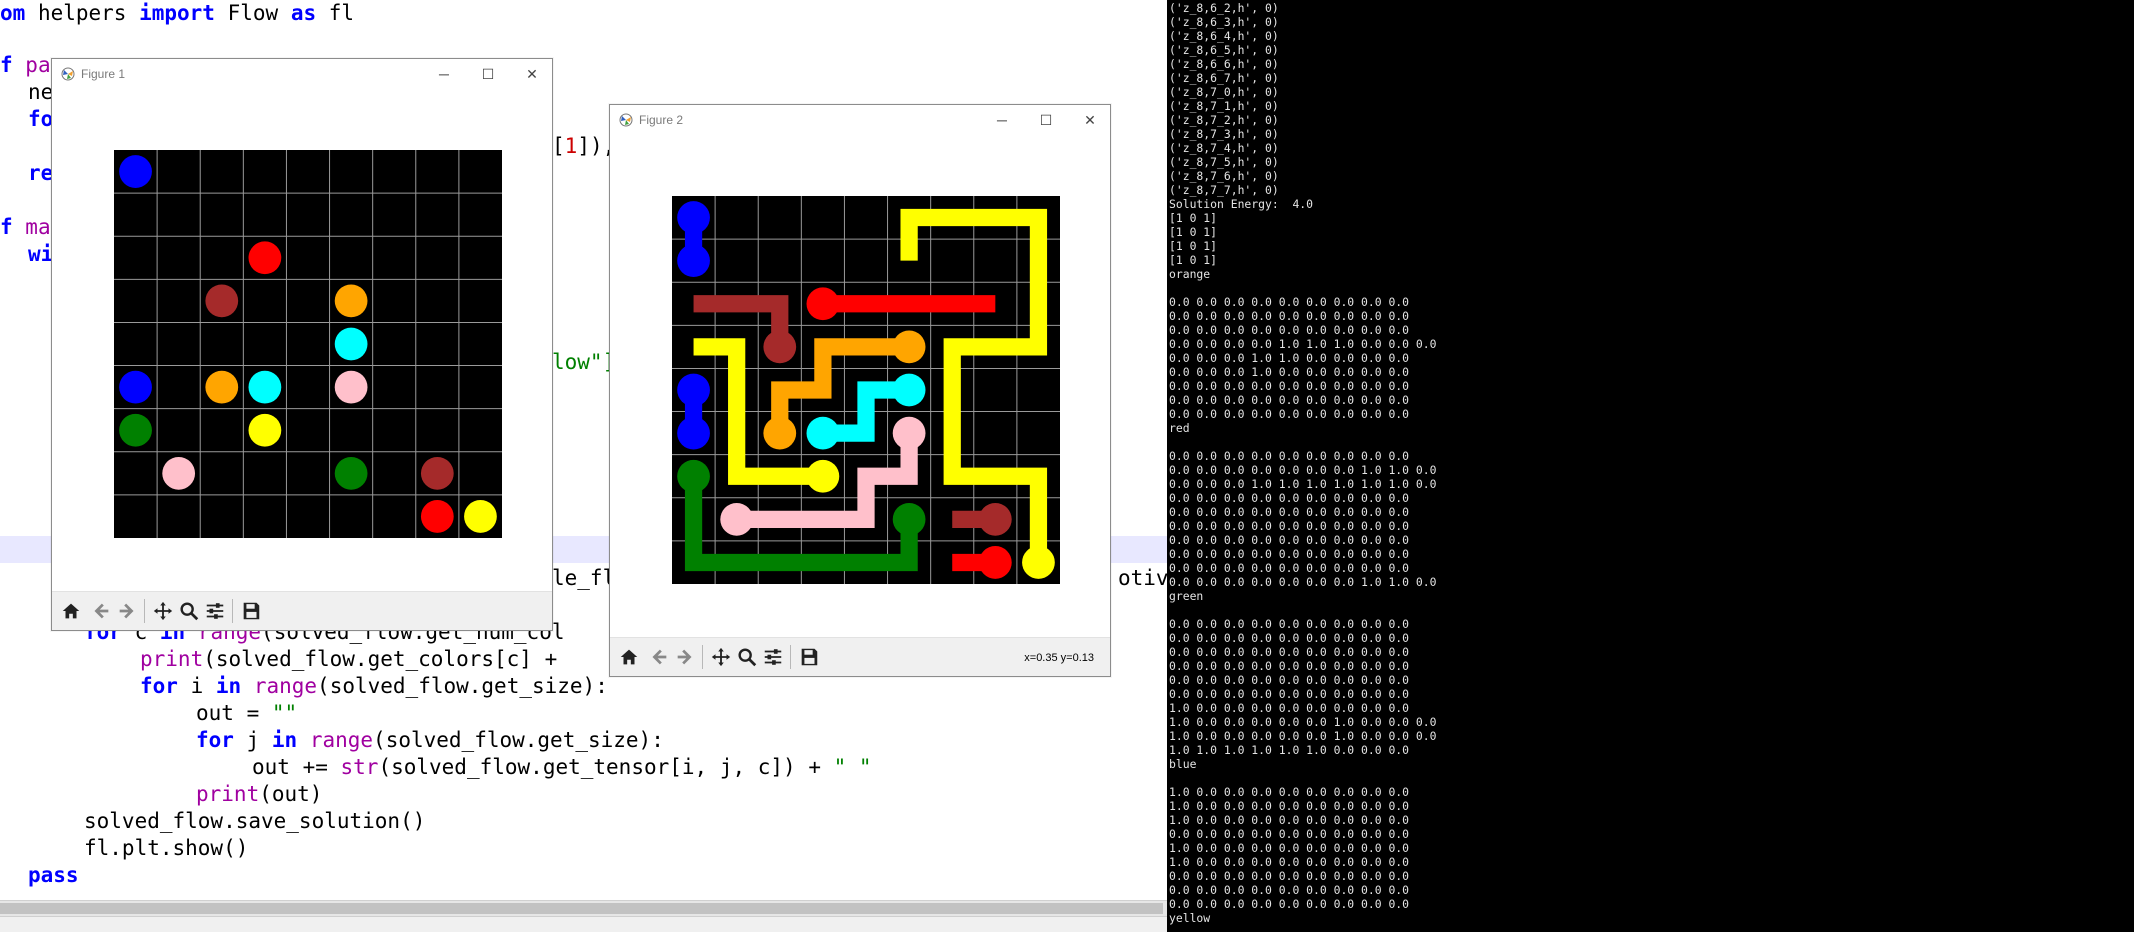 Image resolution: width=2134 pixels, height=932 pixels. I want to click on code-line: [1]),, so click(583, 146).